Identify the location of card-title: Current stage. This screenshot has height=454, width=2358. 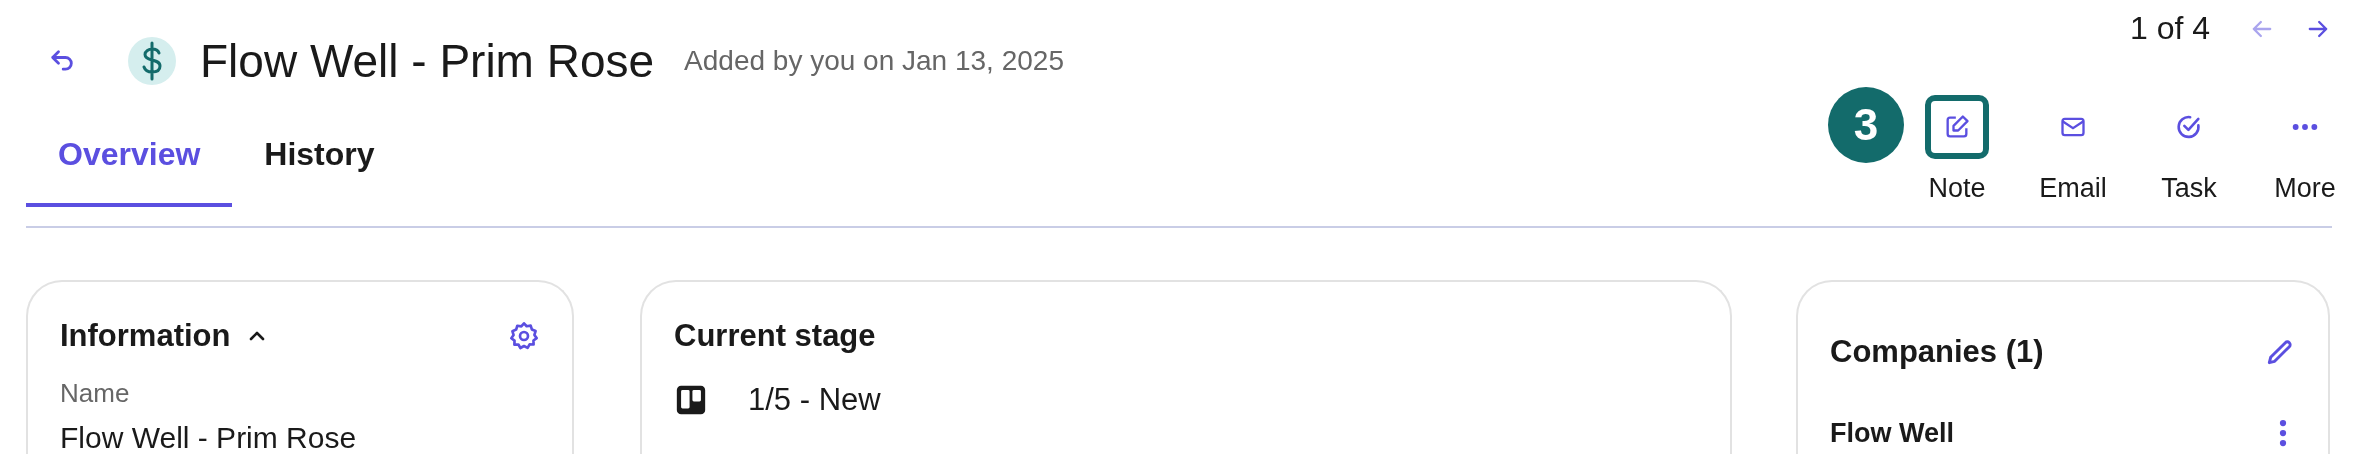
(775, 336).